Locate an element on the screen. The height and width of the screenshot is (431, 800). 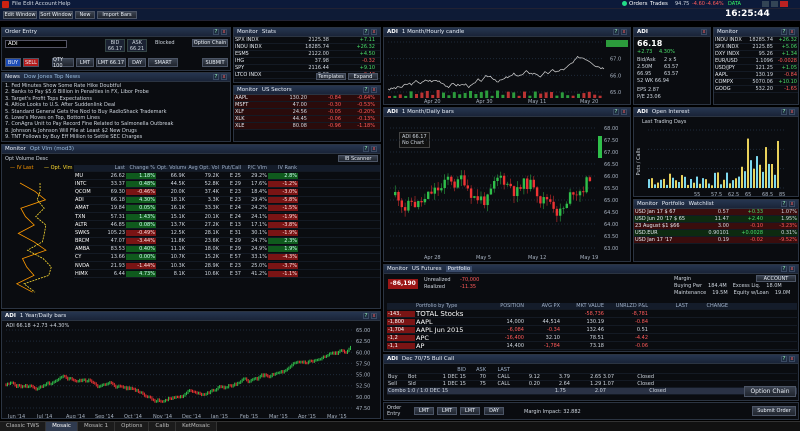
table-row: 23 August $1 $66 3.00 -0.10 -3.23% is located at coordinates (716, 226).